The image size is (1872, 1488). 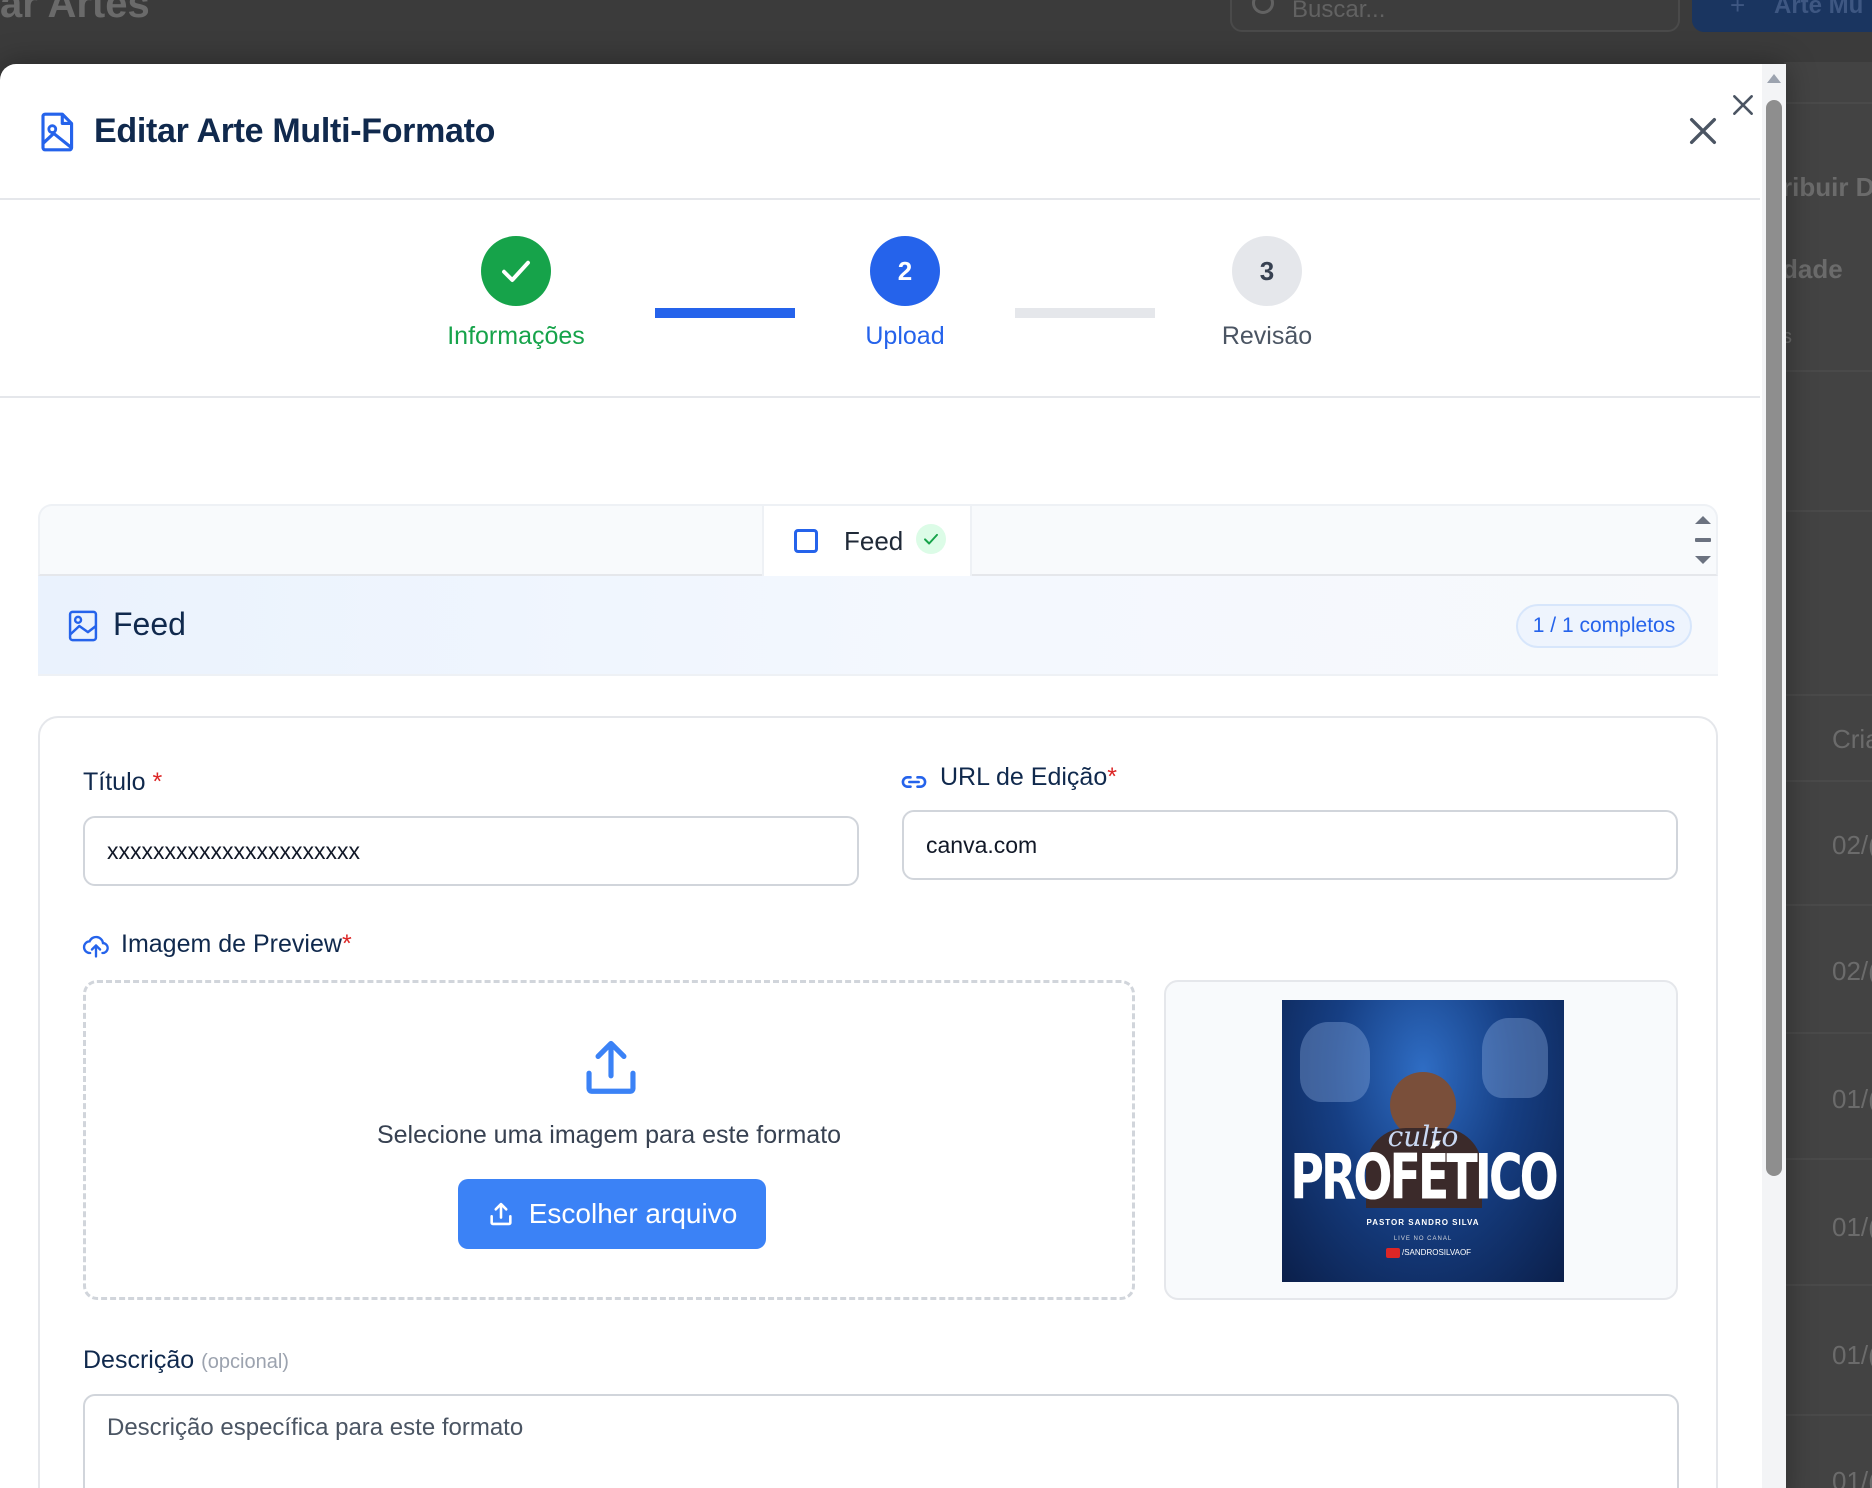 I want to click on bg-side-label: dade, so click(x=1812, y=269).